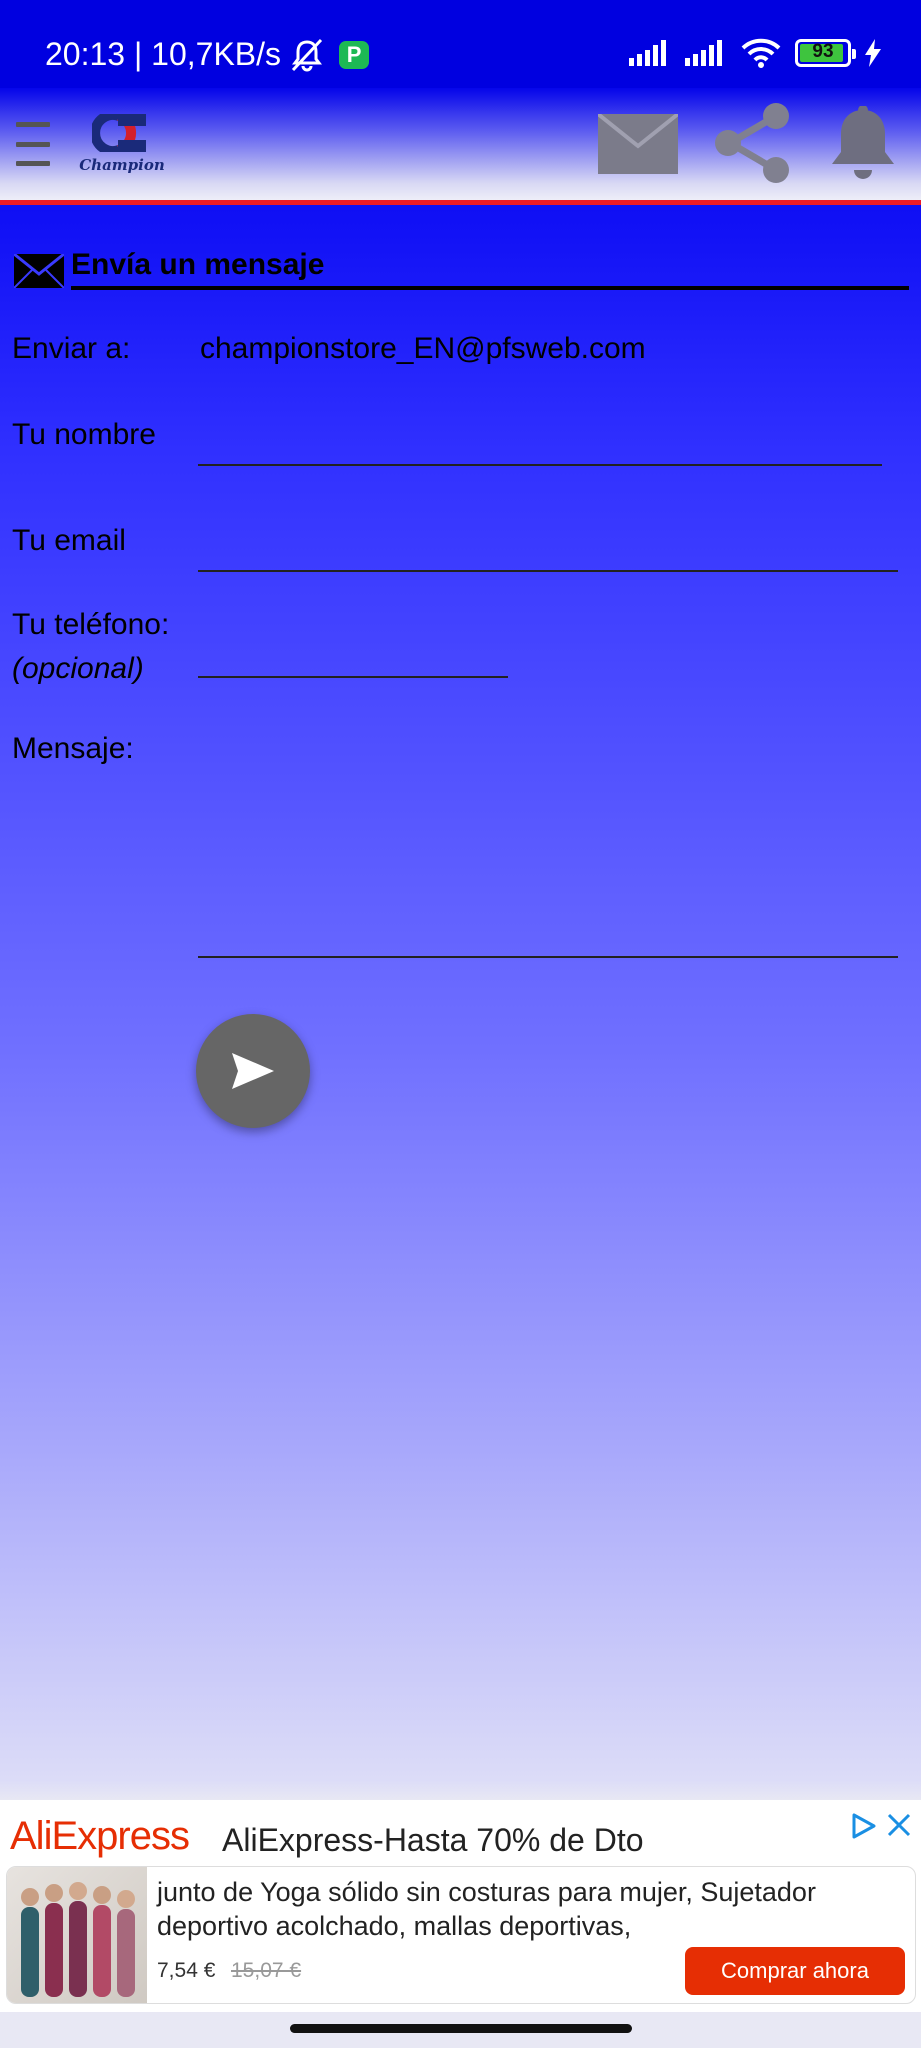 Image resolution: width=921 pixels, height=2048 pixels. I want to click on battery-tip, so click(854, 54).